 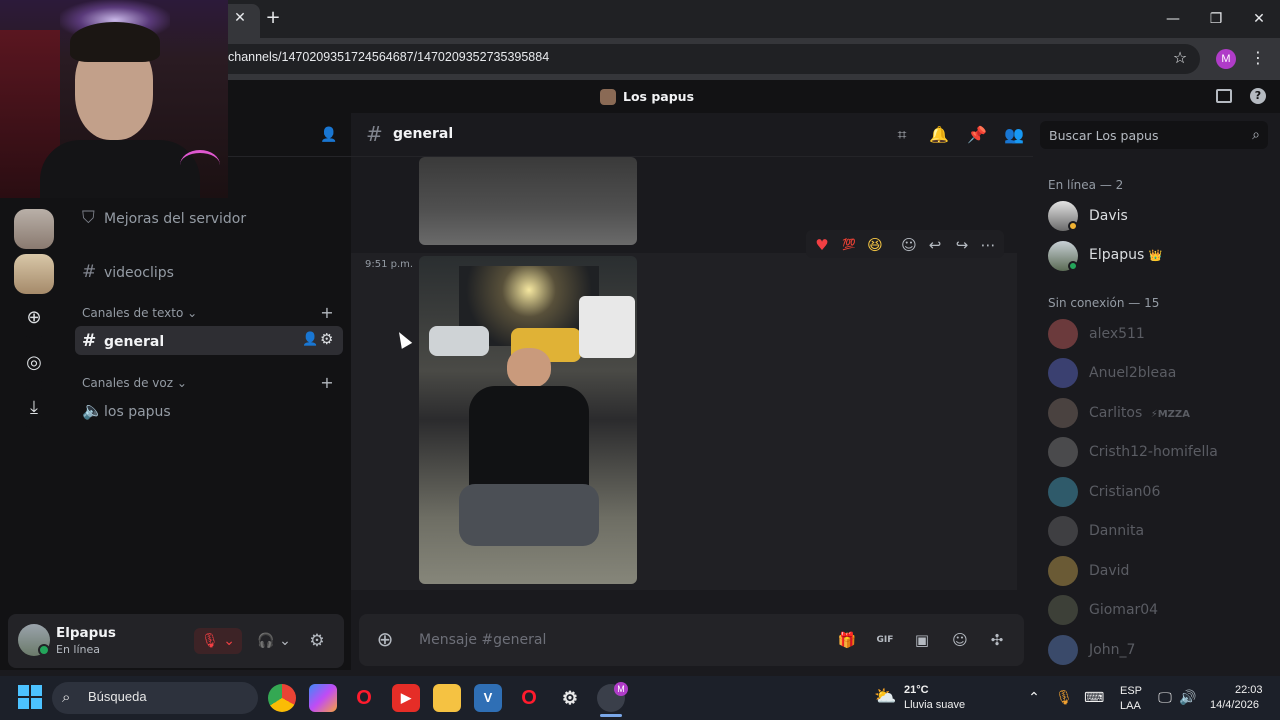 What do you see at coordinates (1224, 96) in the screenshot?
I see `inbox-icon` at bounding box center [1224, 96].